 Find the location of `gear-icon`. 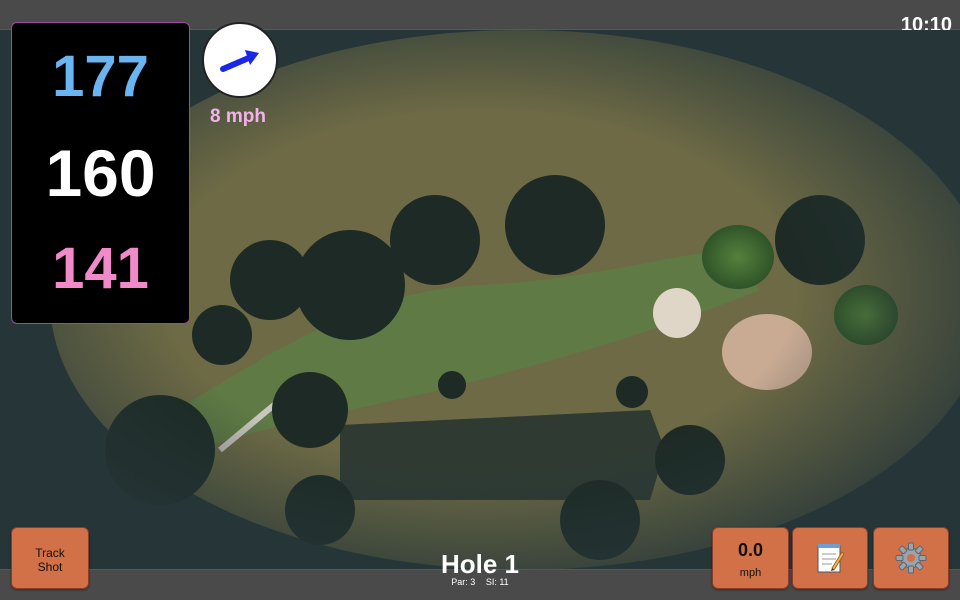

gear-icon is located at coordinates (911, 558).